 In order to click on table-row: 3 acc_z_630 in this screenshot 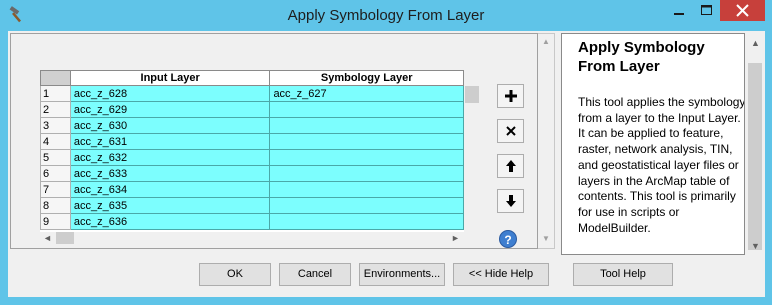, I will do `click(252, 125)`.